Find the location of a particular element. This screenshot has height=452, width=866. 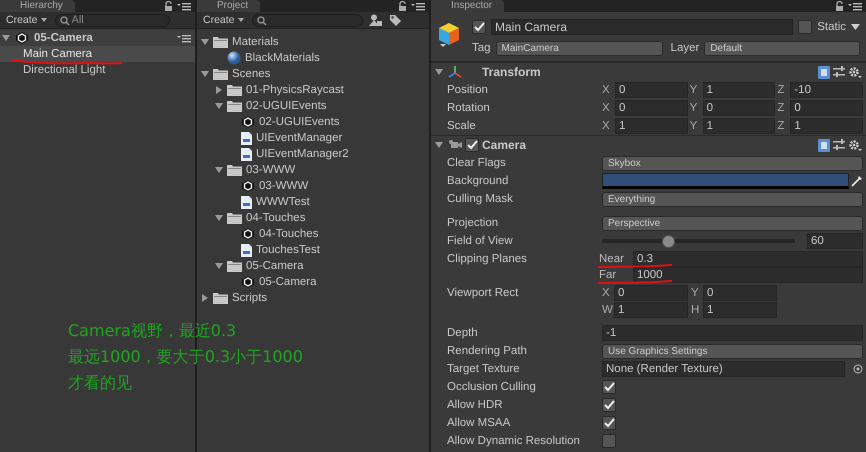

name-field: Main Camera is located at coordinates (642, 27).